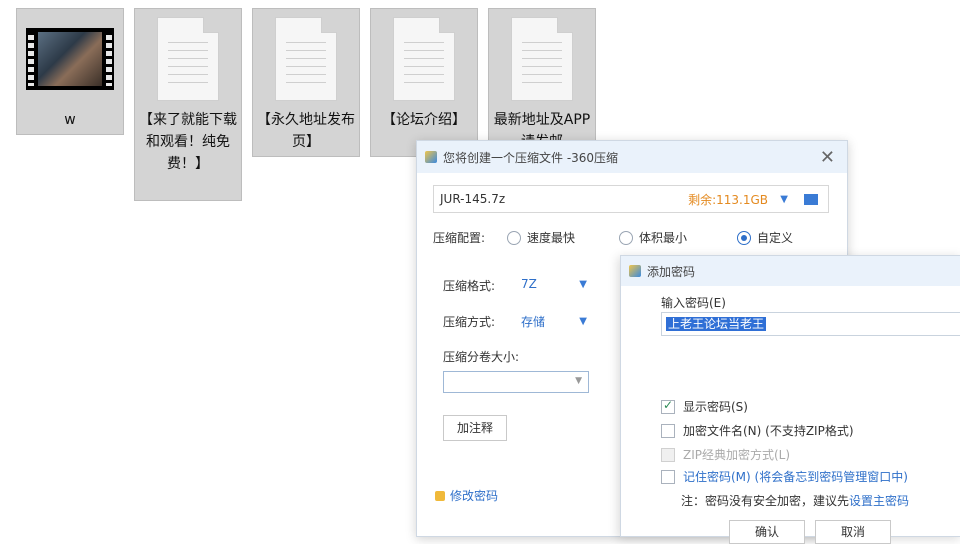 This screenshot has height=544, width=960. What do you see at coordinates (188, 142) in the screenshot?
I see `file-label: 【来了就能下载和观看！纯免费！】` at bounding box center [188, 142].